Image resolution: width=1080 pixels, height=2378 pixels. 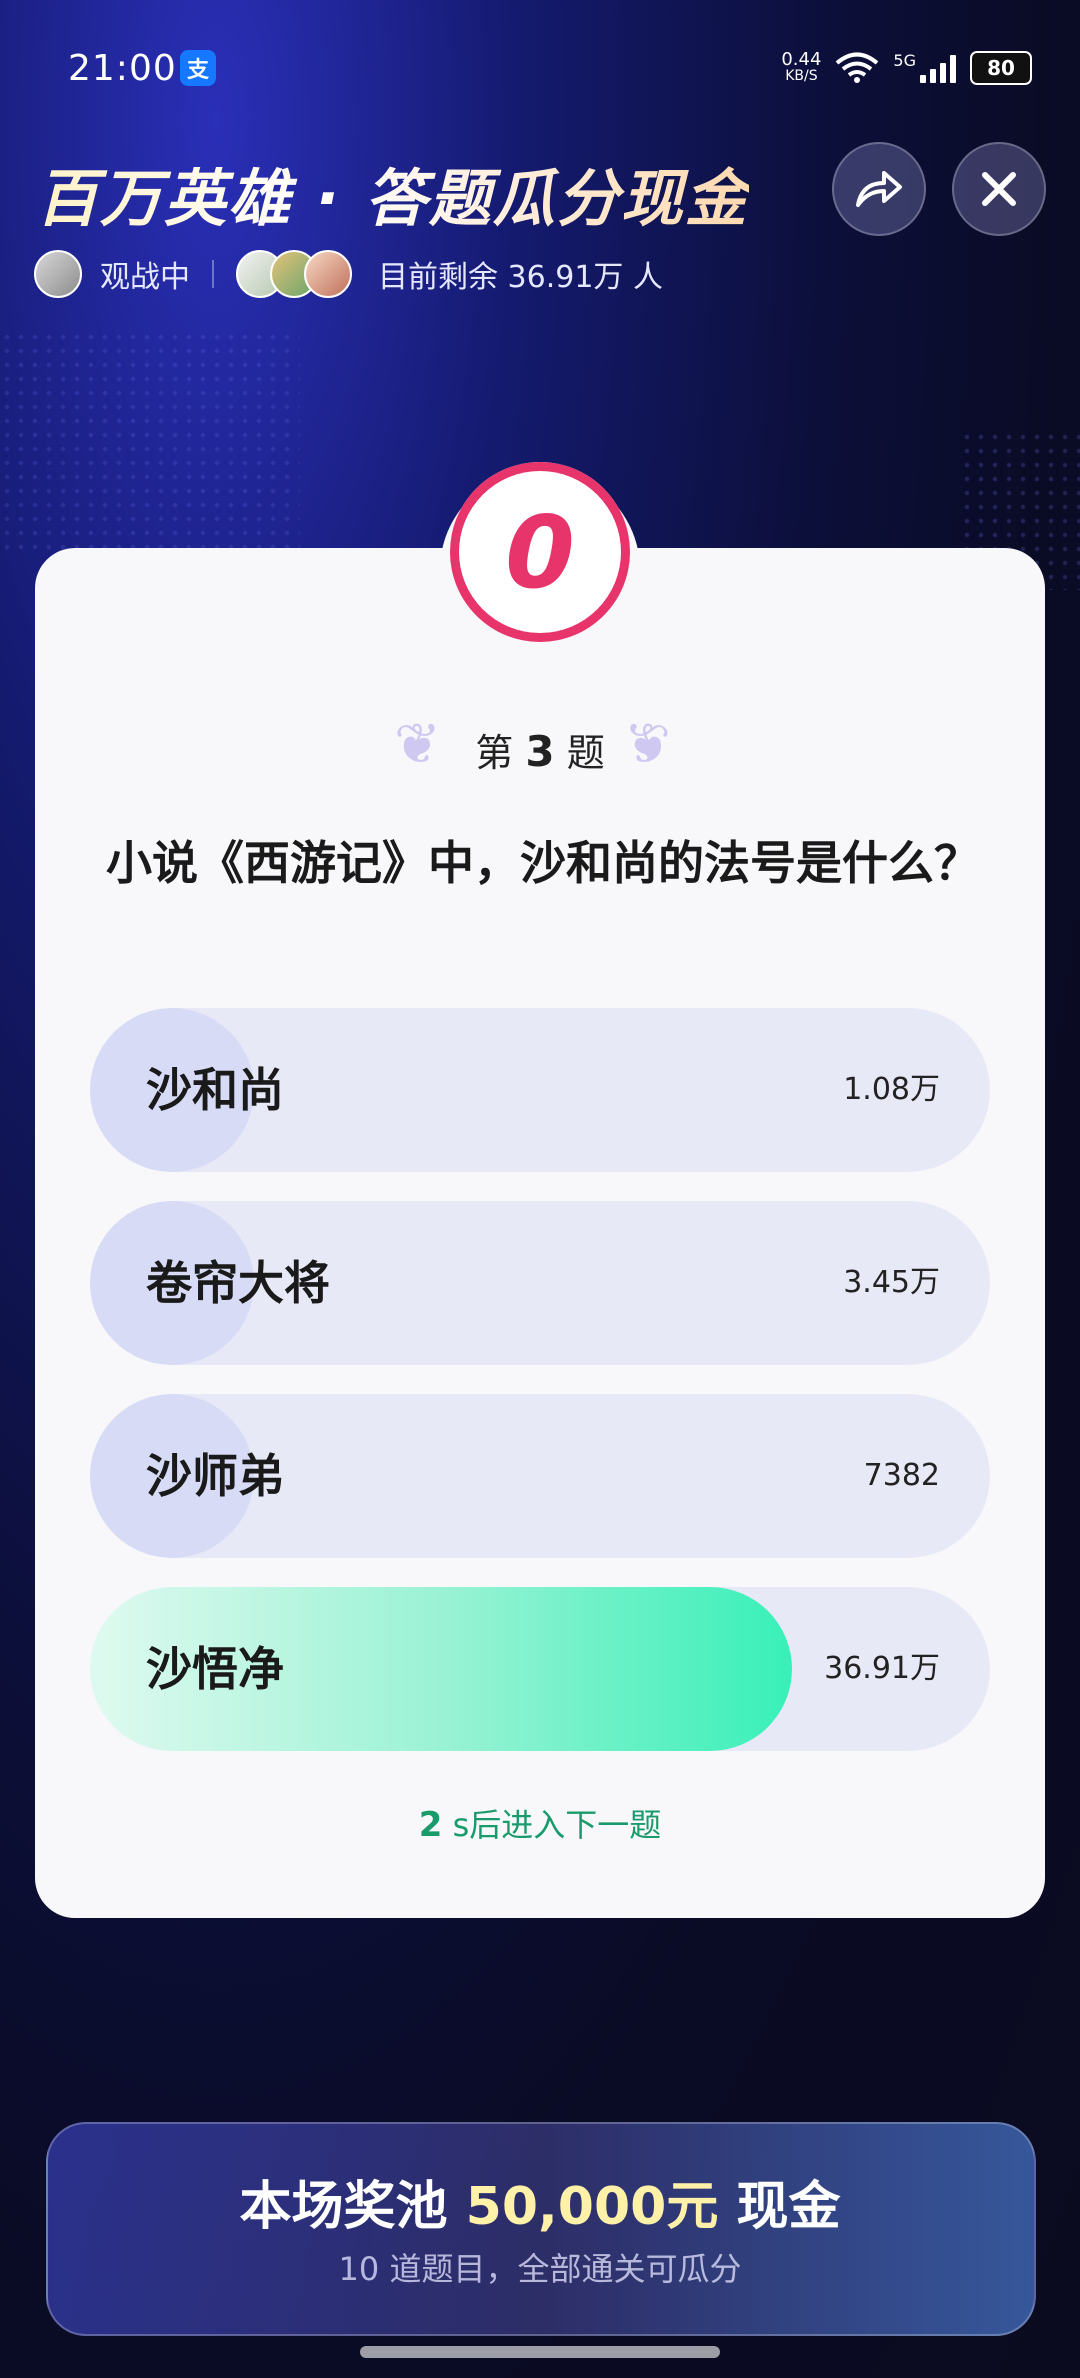 I want to click on answer-option: 卷帘大将 3.45万, so click(x=540, y=1283).